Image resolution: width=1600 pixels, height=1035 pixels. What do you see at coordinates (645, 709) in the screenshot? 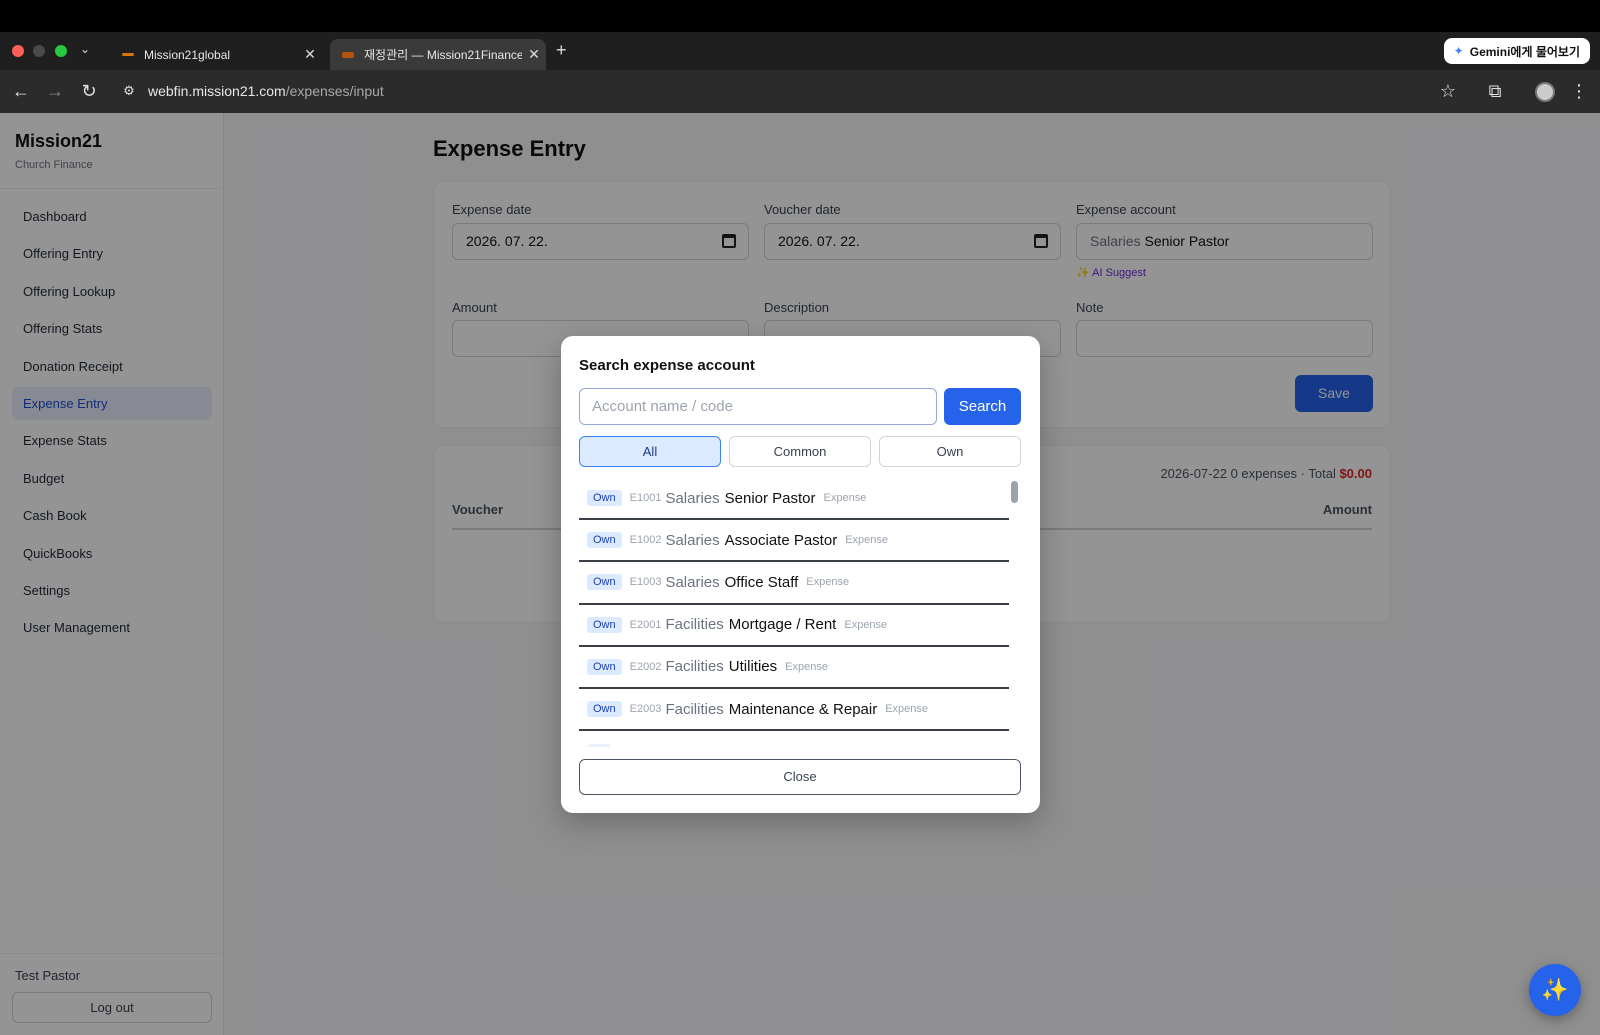
I see `account-code: E2003` at bounding box center [645, 709].